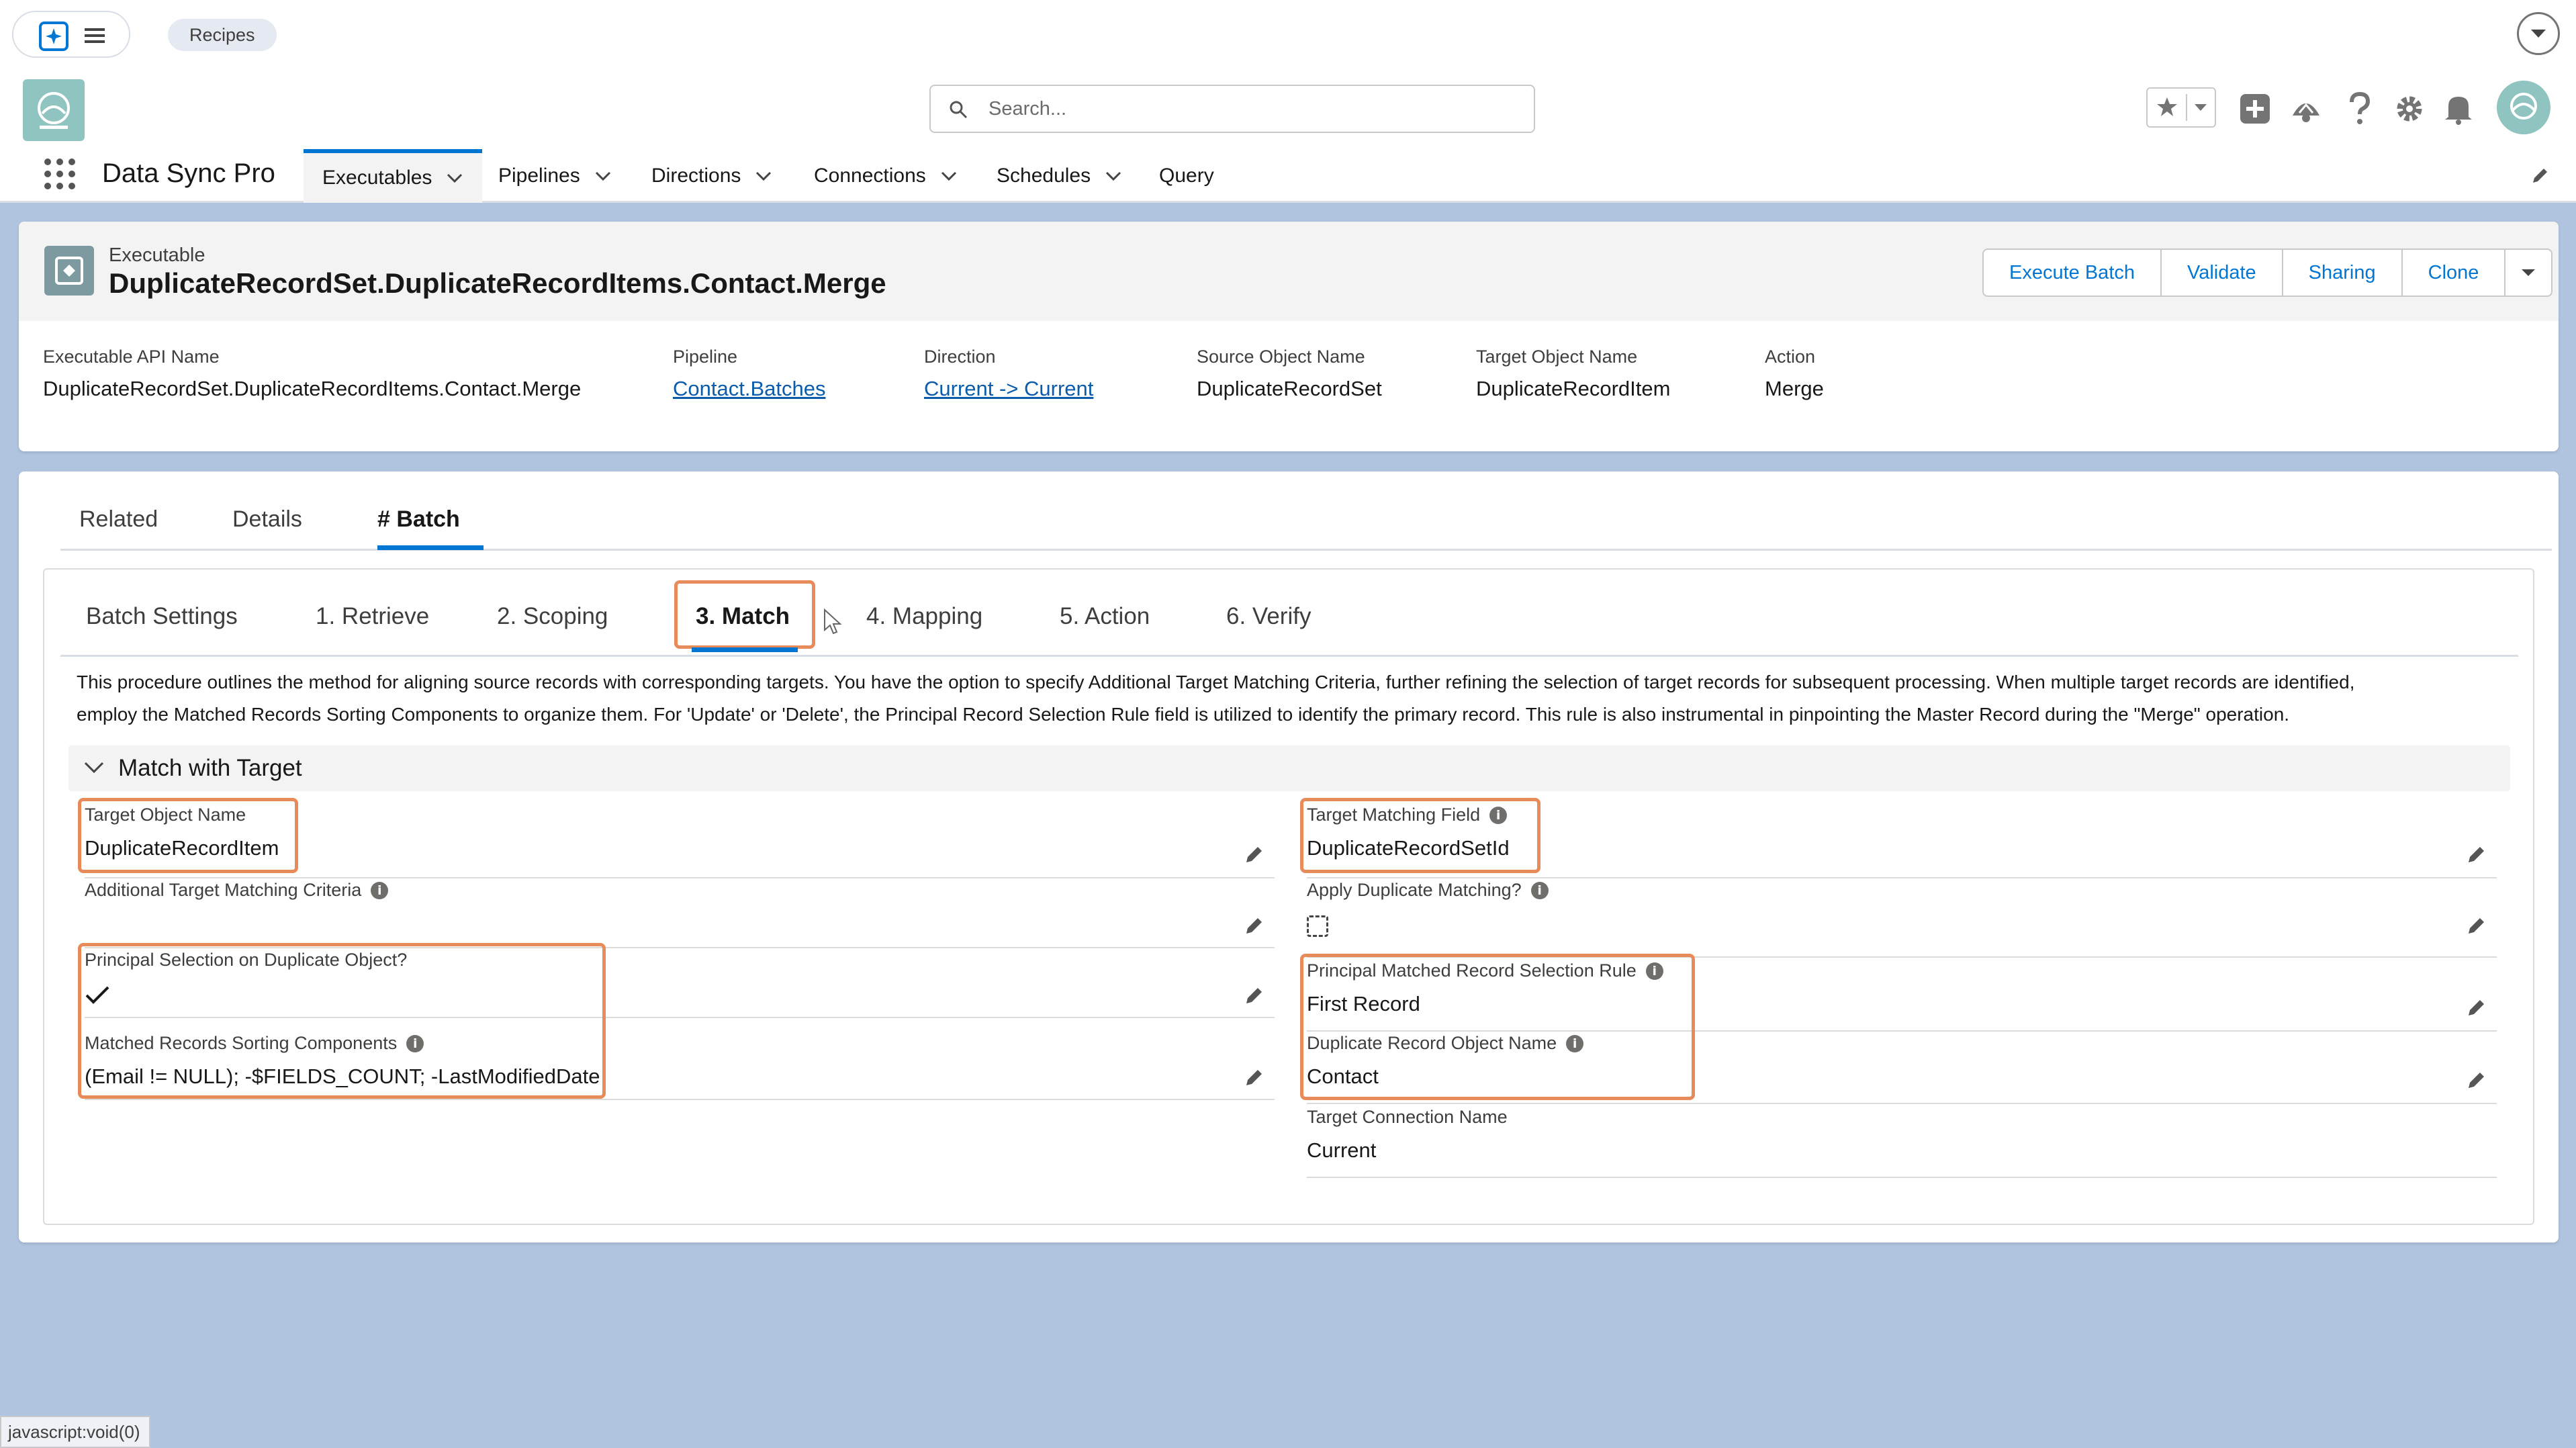 The height and width of the screenshot is (1448, 2576). I want to click on highlight-box-target-object-name, so click(188, 836).